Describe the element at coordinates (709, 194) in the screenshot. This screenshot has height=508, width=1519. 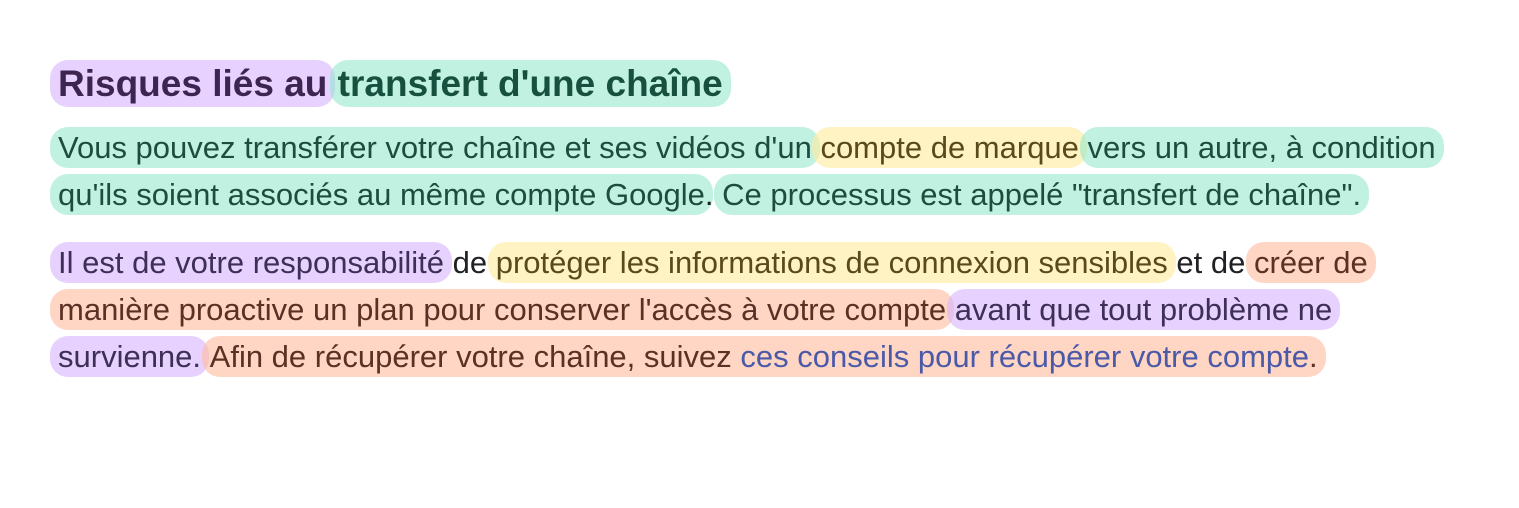
I see `sentence-period: .` at that location.